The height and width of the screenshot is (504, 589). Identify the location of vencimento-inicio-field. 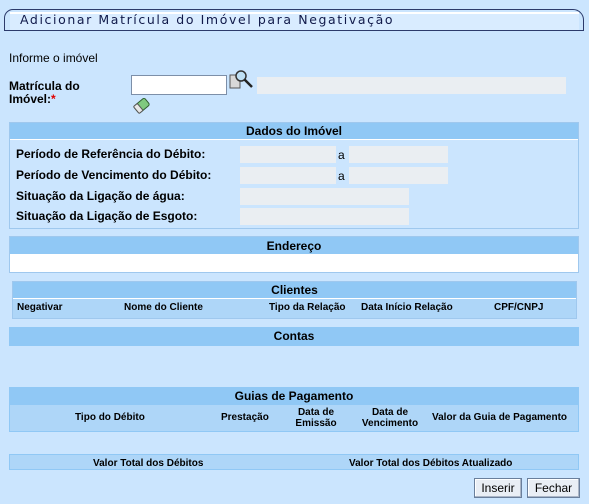
(288, 175).